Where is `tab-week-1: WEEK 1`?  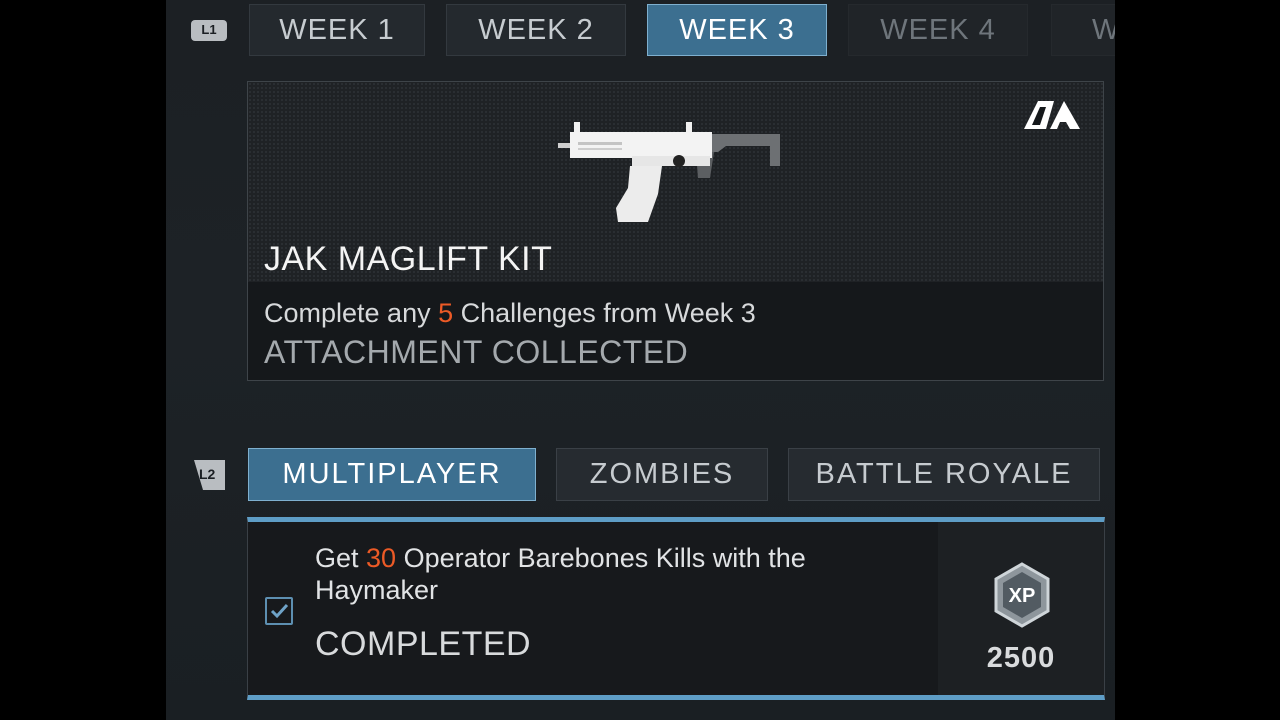 tab-week-1: WEEK 1 is located at coordinates (337, 30).